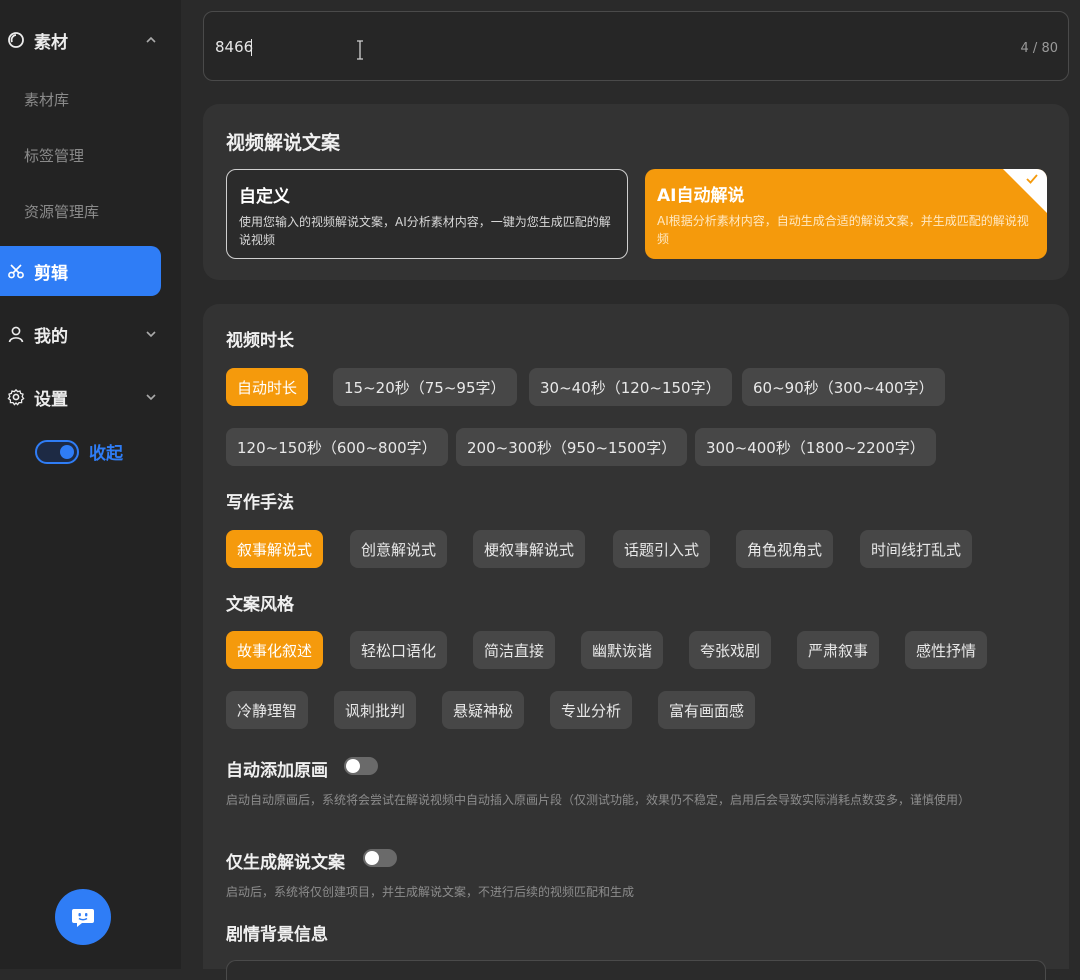 This screenshot has width=1080, height=980. I want to click on check-icon, so click(1032, 179).